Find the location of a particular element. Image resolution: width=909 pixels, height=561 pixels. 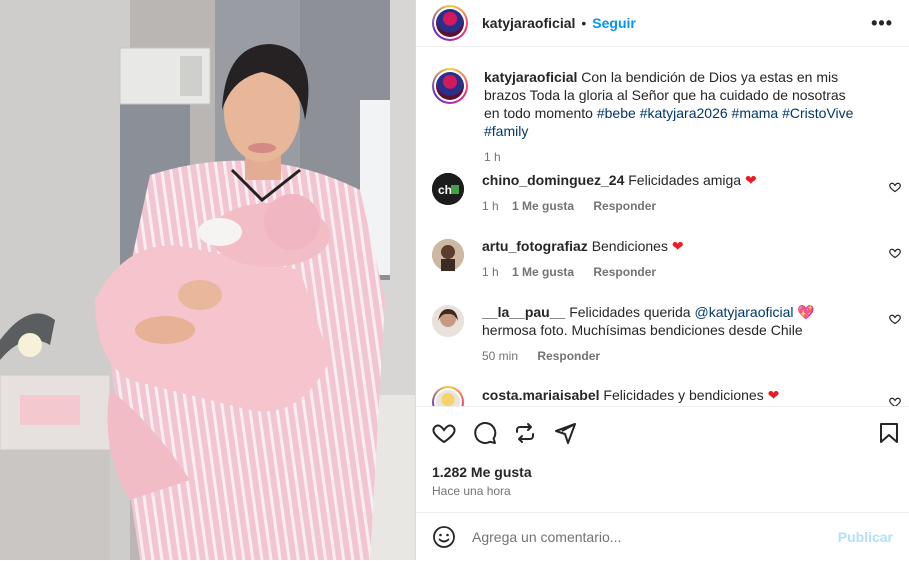

caption-username: katyjaraoficial is located at coordinates (530, 77).